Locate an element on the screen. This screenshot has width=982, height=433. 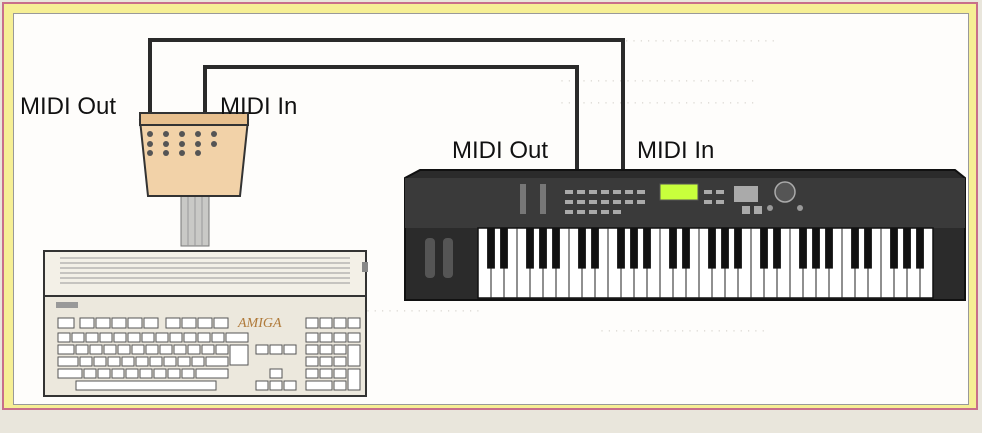
pitch-wheel is located at coordinates (430, 258).